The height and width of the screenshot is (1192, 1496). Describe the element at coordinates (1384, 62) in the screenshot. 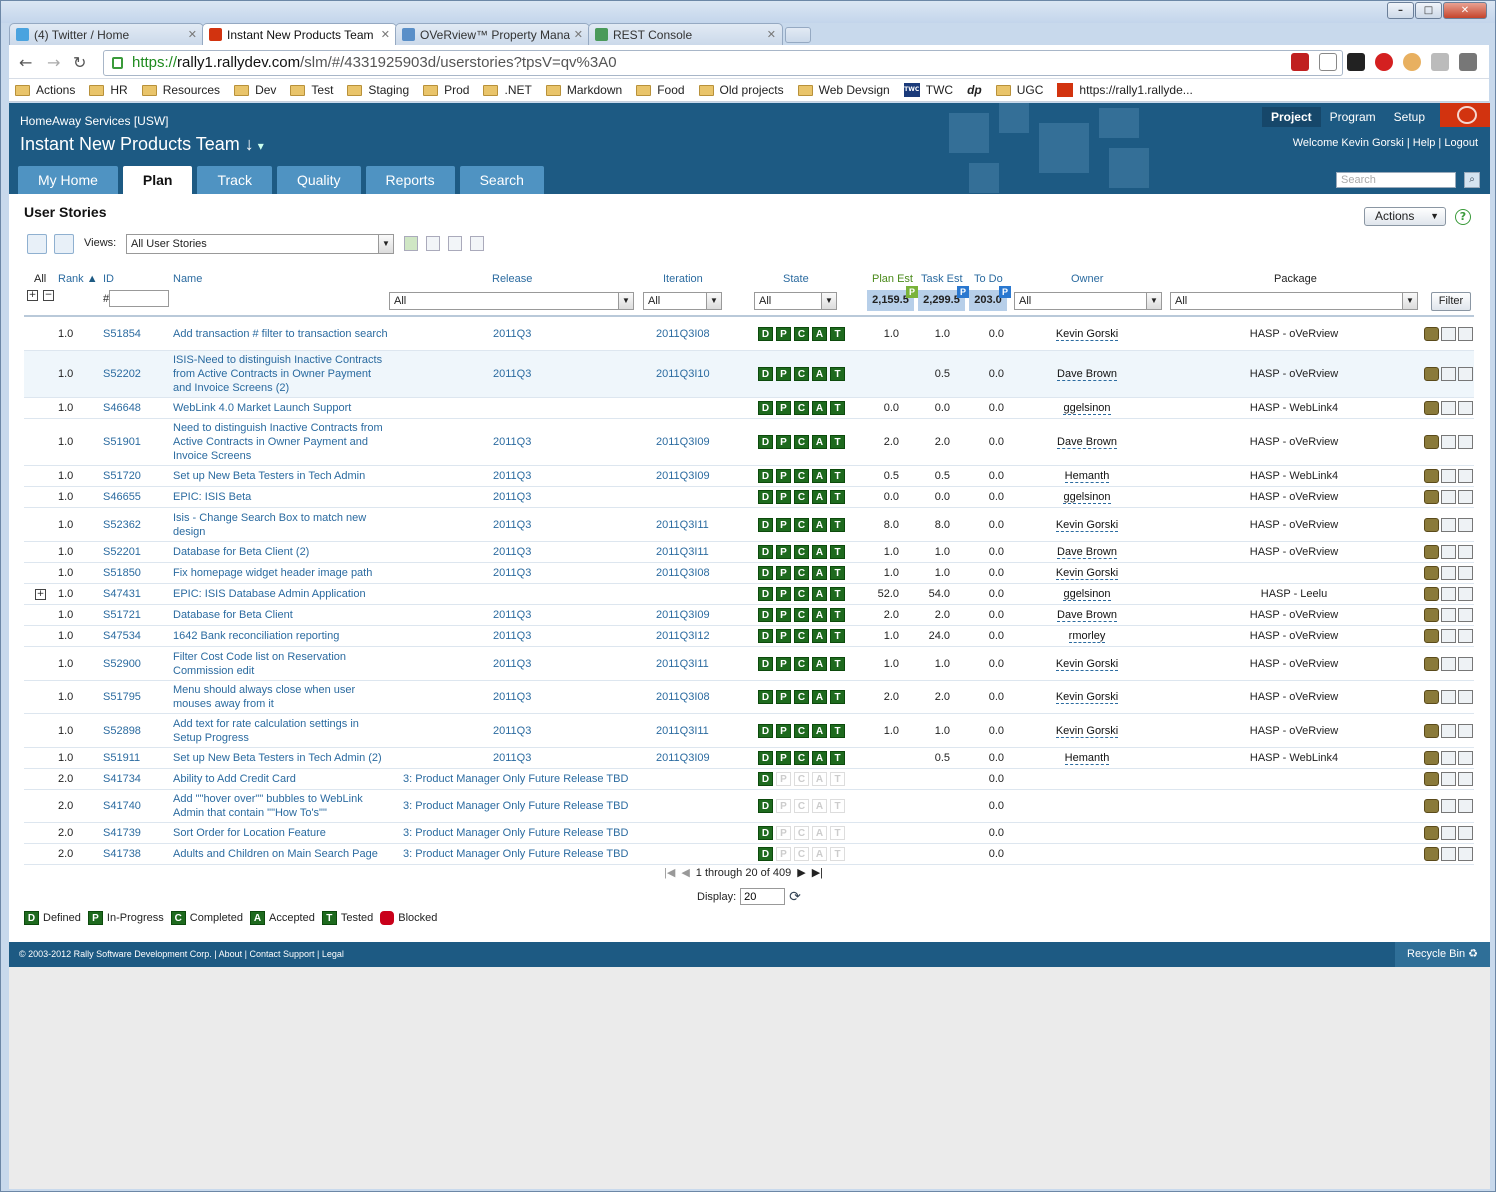

I see `adblock-icon` at that location.